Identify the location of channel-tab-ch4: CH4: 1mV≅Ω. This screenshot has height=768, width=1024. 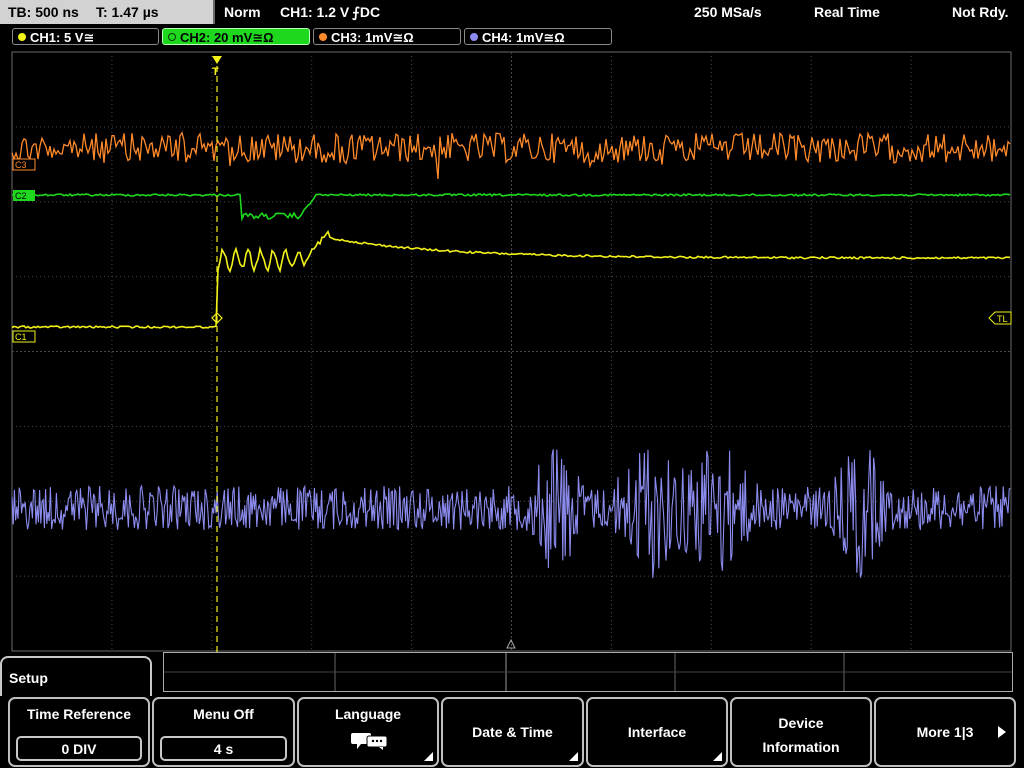
(538, 36).